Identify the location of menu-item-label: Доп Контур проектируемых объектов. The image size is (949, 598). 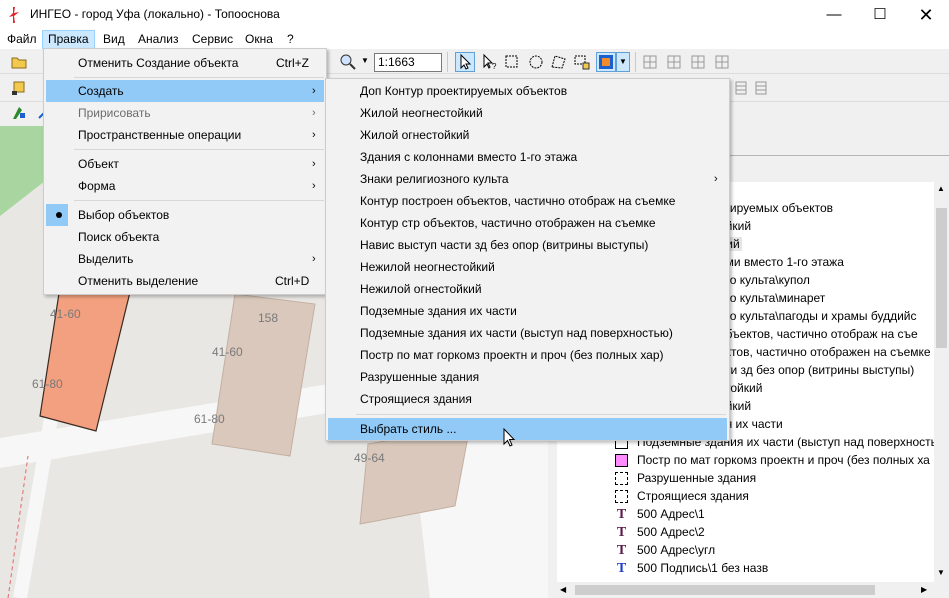
(464, 91).